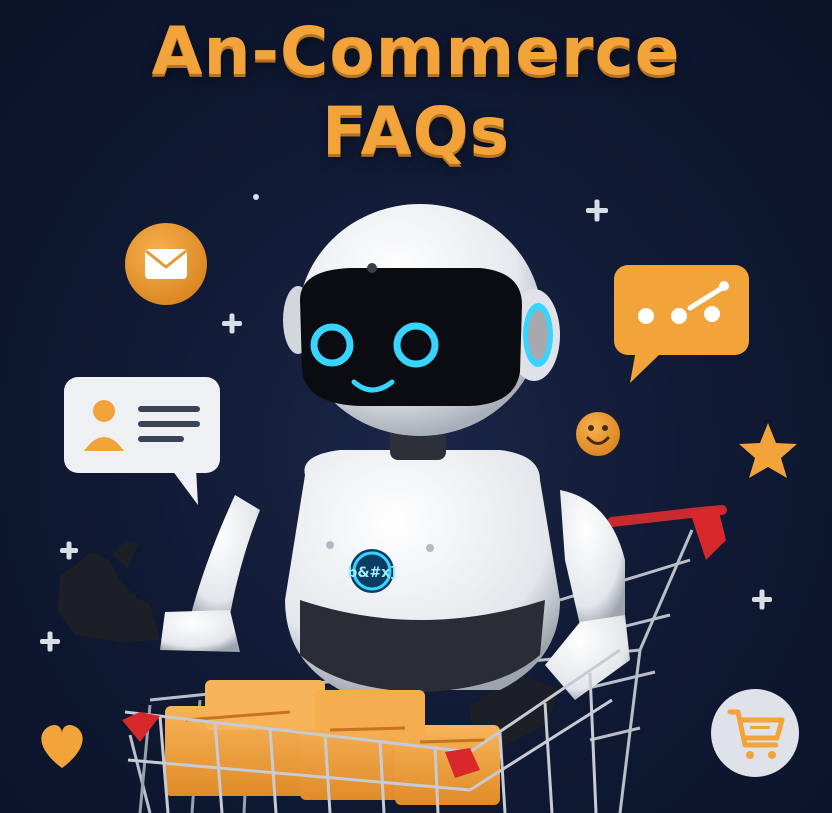 This screenshot has height=813, width=832. I want to click on heart-icon, so click(62, 746).